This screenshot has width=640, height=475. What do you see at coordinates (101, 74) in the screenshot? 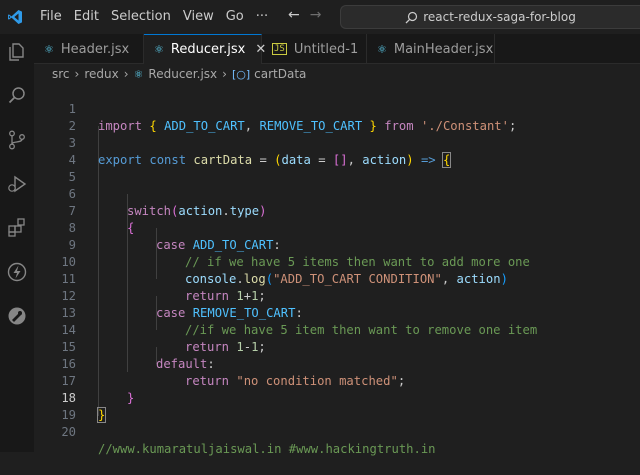
I see `breadcrumb-redux: redux` at bounding box center [101, 74].